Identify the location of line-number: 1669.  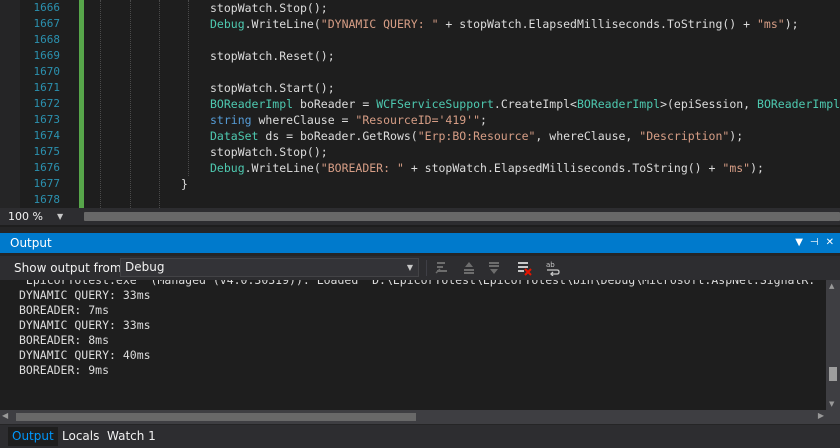
(47, 55).